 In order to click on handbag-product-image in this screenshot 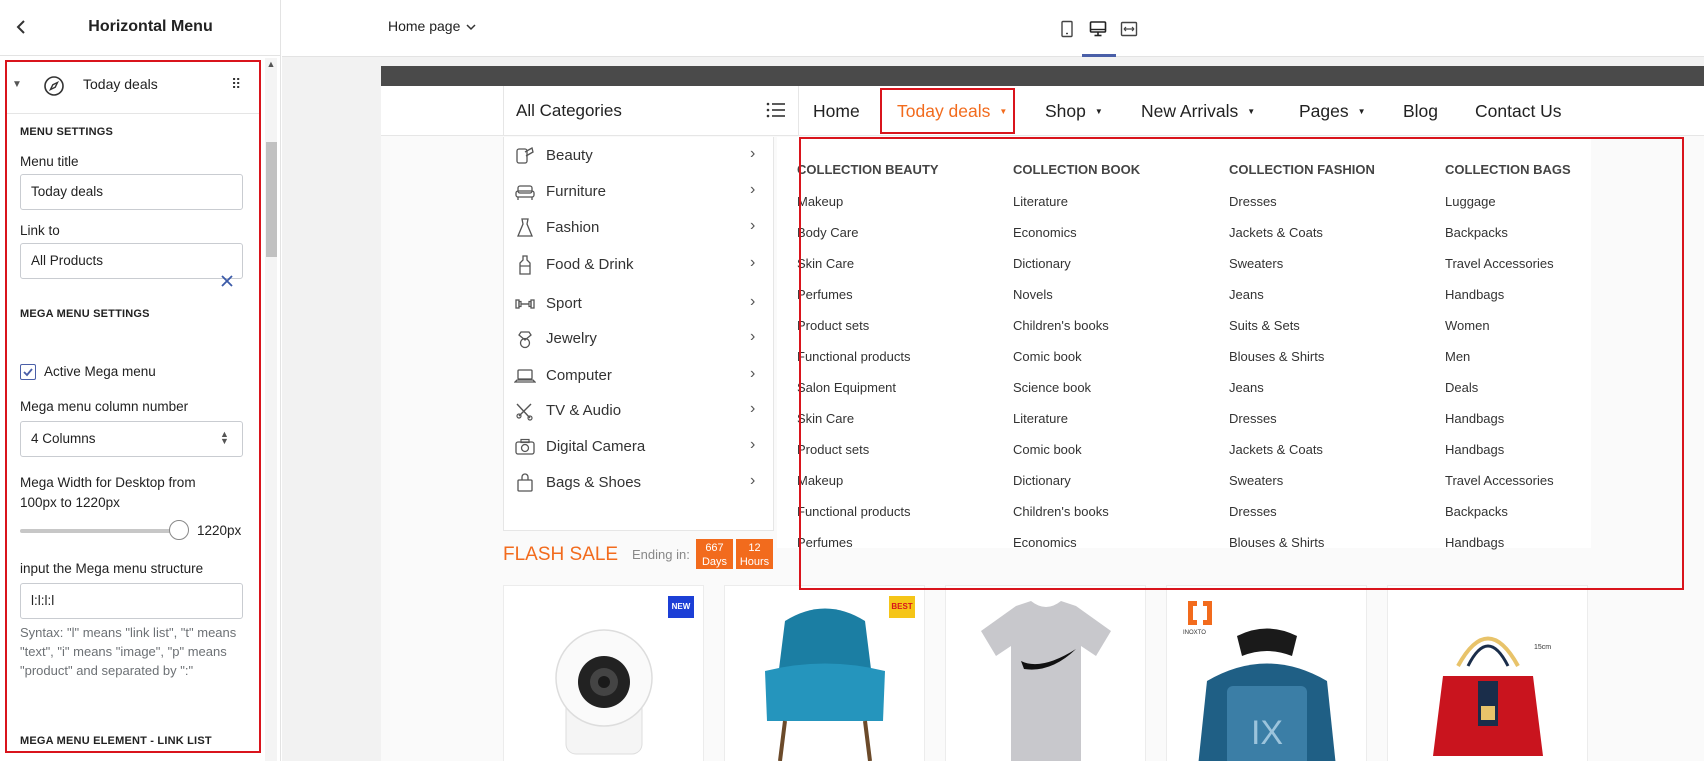, I will do `click(1488, 696)`.